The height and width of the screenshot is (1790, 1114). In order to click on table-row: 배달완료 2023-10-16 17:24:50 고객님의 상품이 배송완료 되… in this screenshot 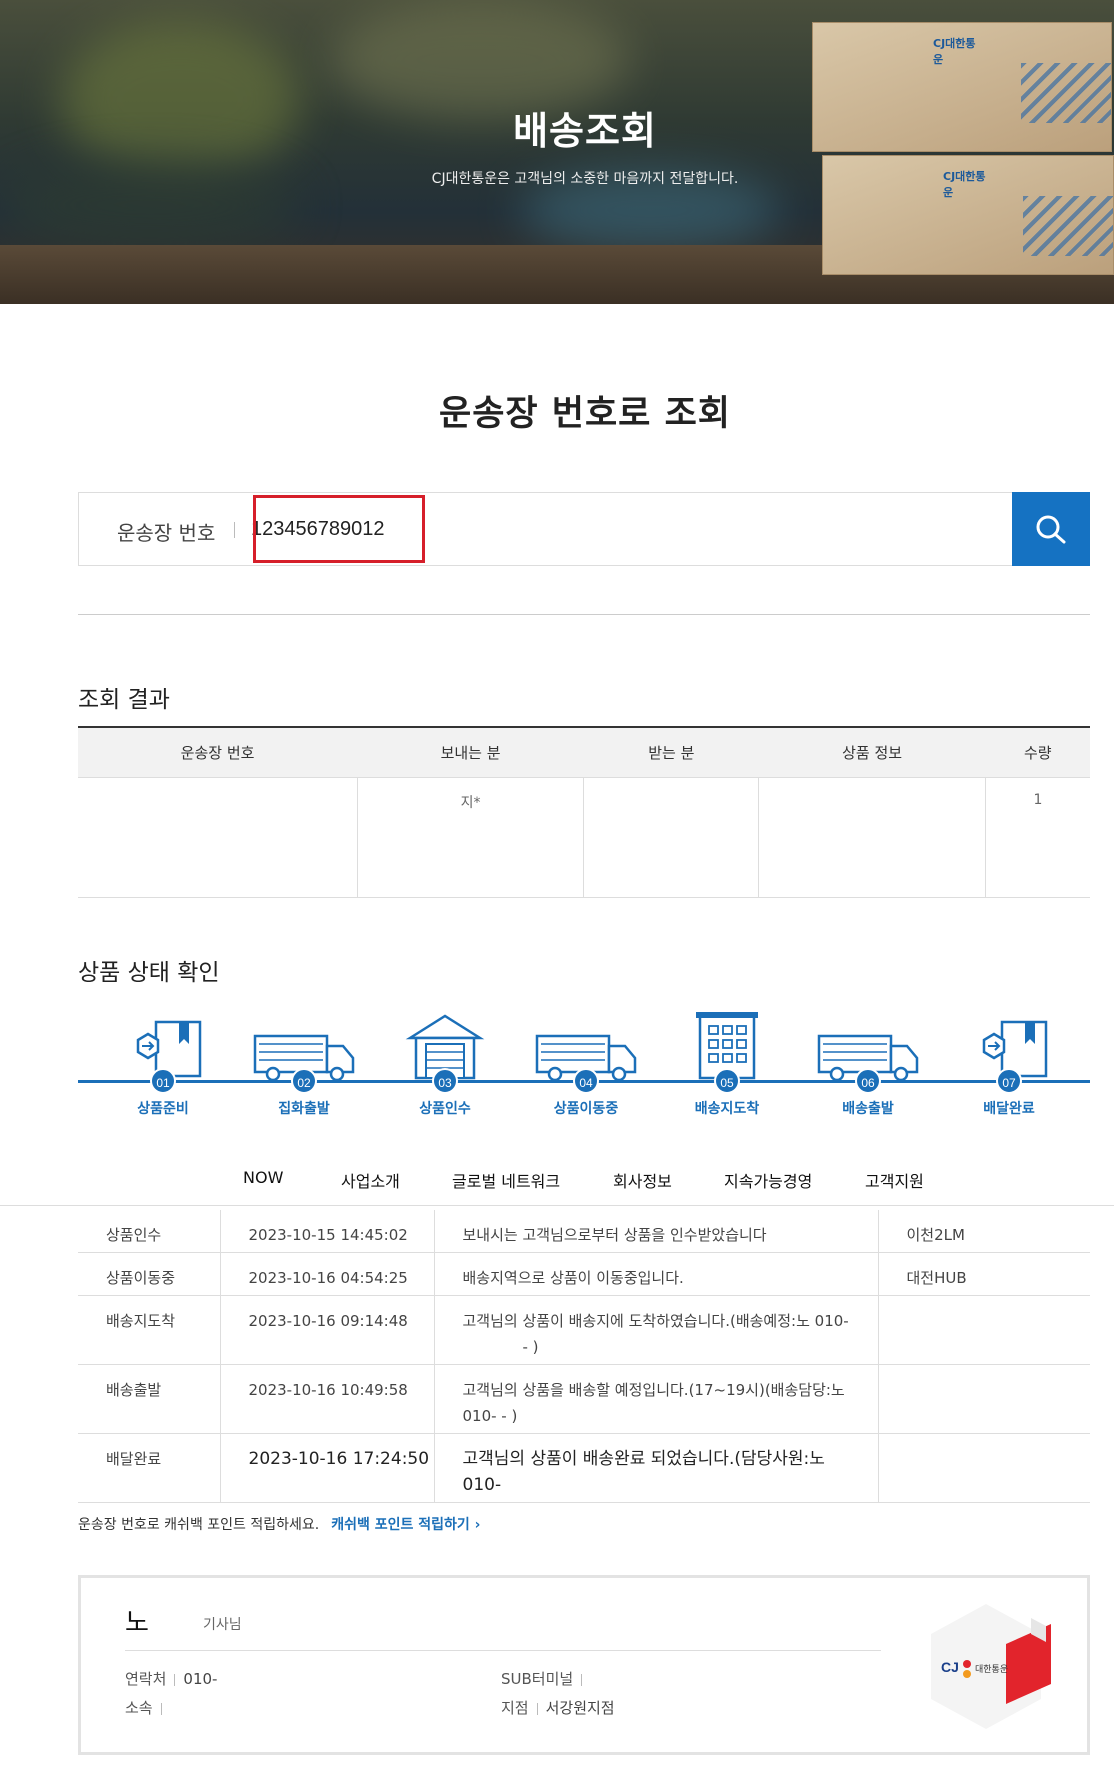, I will do `click(584, 1468)`.